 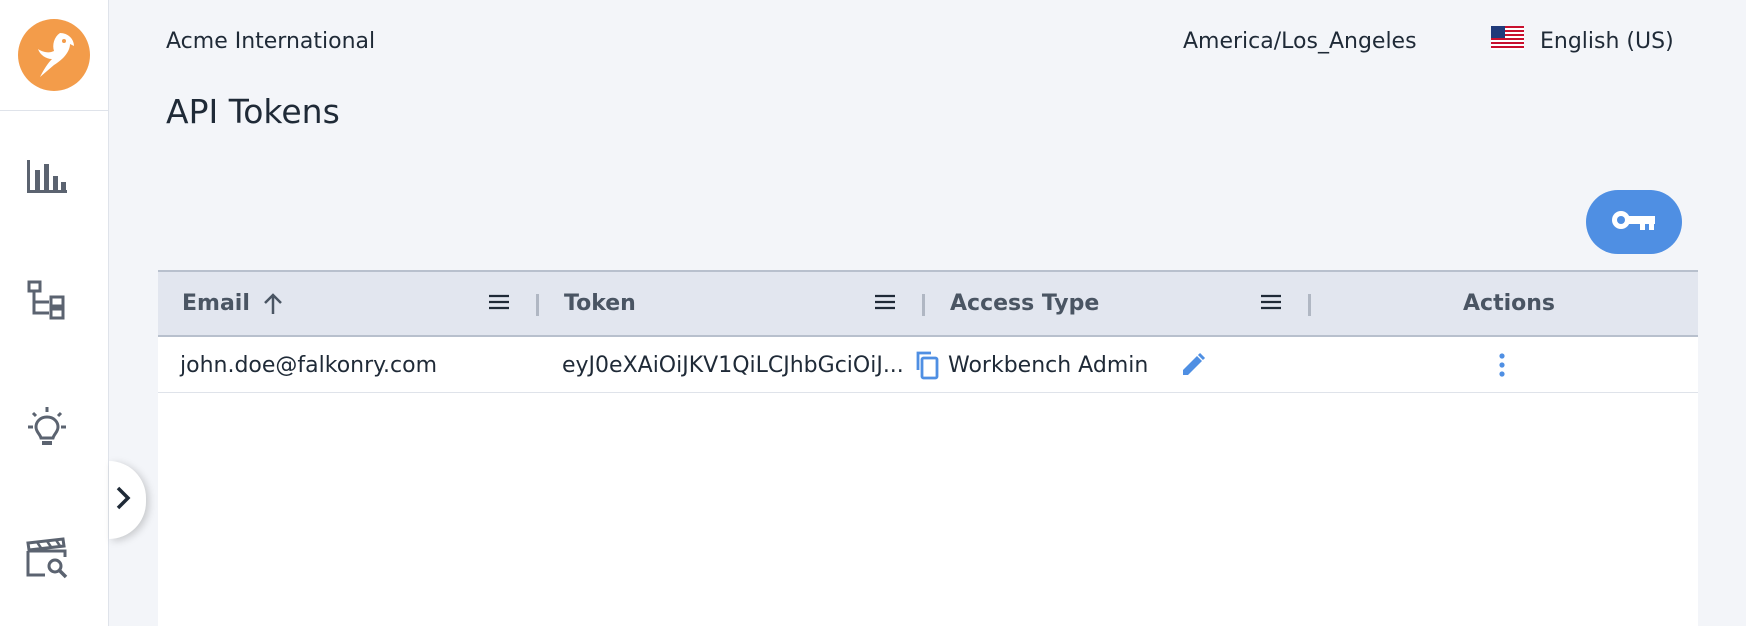 I want to click on key-icon, so click(x=1634, y=222).